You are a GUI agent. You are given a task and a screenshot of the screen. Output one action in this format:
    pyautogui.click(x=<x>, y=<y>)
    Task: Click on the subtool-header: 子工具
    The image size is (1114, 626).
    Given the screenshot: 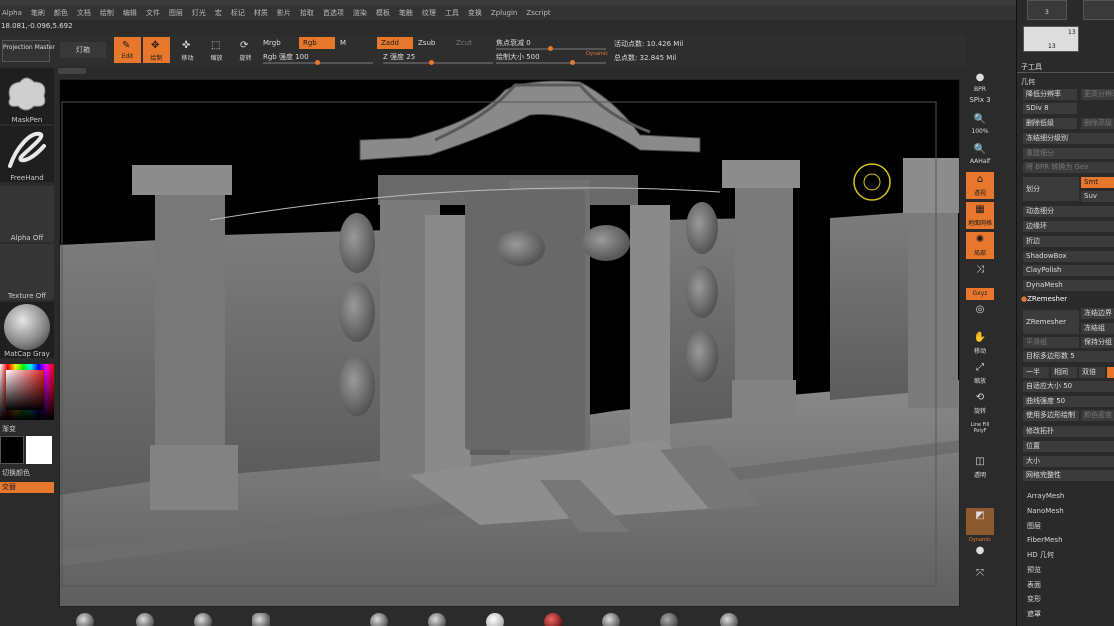 What is the action you would take?
    pyautogui.click(x=1031, y=67)
    